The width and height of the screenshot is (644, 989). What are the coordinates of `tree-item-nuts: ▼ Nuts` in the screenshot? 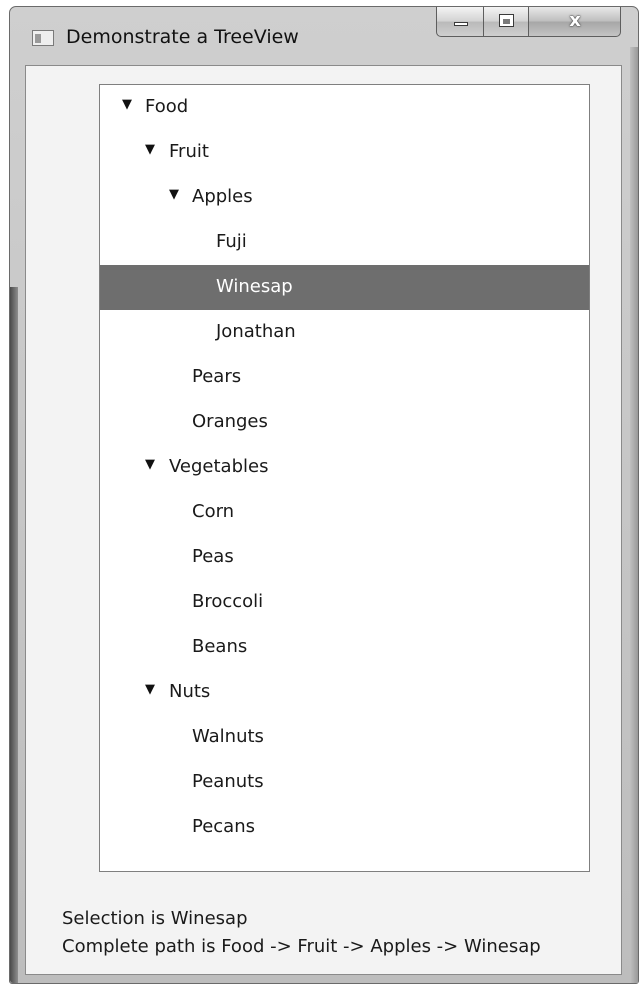 It's located at (344, 692).